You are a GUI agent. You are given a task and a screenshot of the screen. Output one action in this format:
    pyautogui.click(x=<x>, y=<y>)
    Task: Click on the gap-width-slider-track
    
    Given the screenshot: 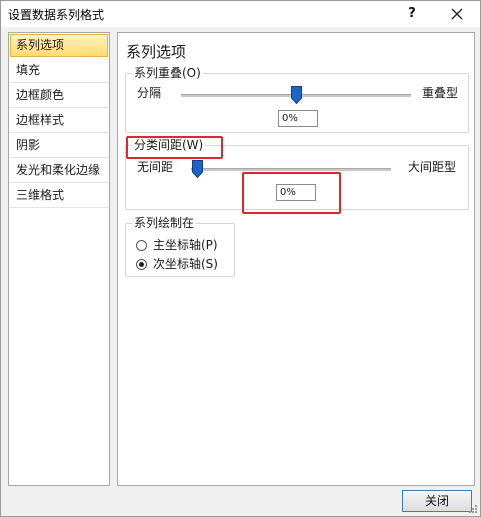 What is the action you would take?
    pyautogui.click(x=291, y=169)
    